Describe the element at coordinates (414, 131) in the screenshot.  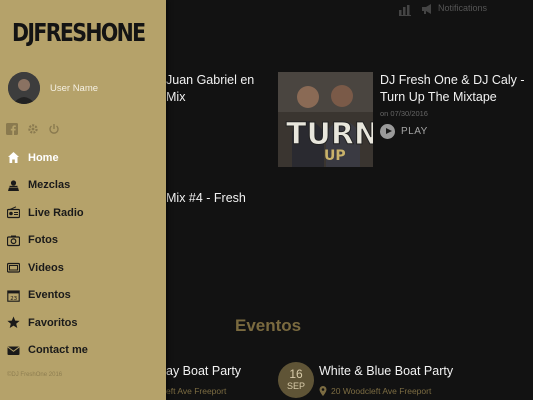
I see `play-label: PLAY` at that location.